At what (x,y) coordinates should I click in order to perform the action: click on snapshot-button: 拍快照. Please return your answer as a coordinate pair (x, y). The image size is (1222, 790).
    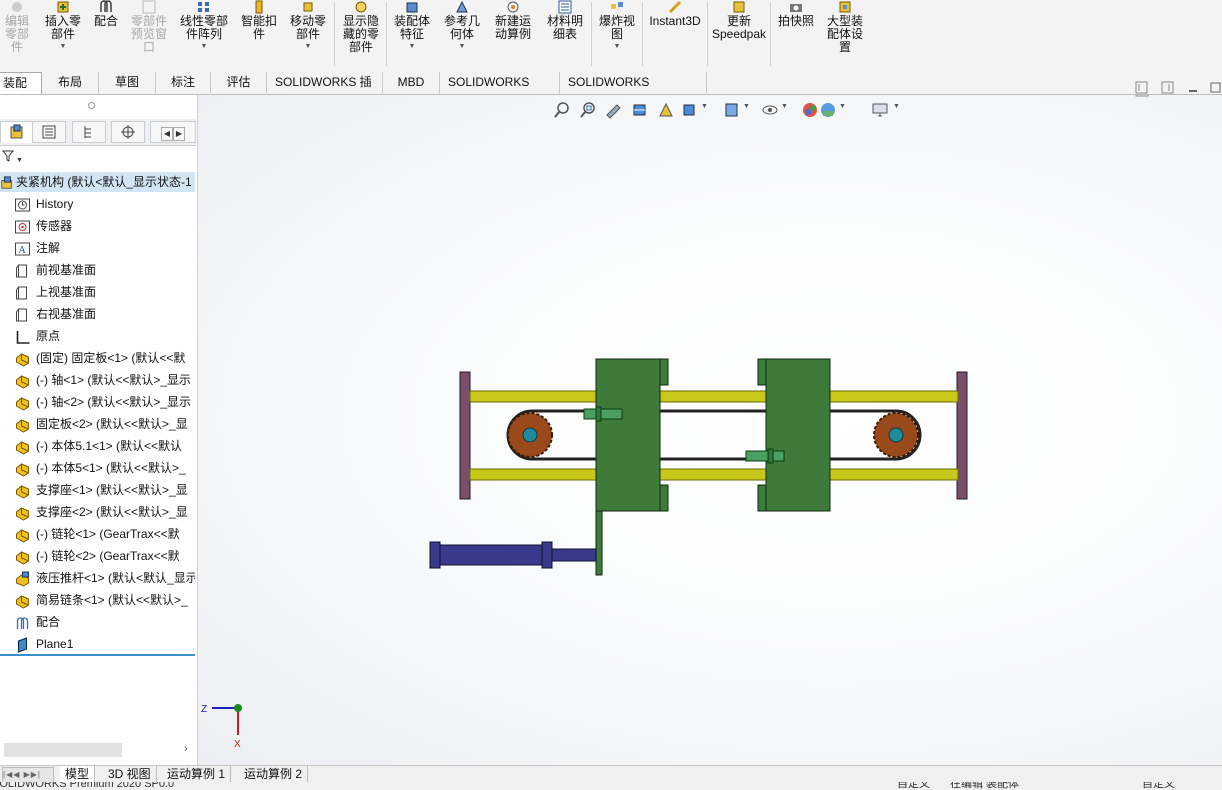
    Looking at the image, I should click on (796, 14).